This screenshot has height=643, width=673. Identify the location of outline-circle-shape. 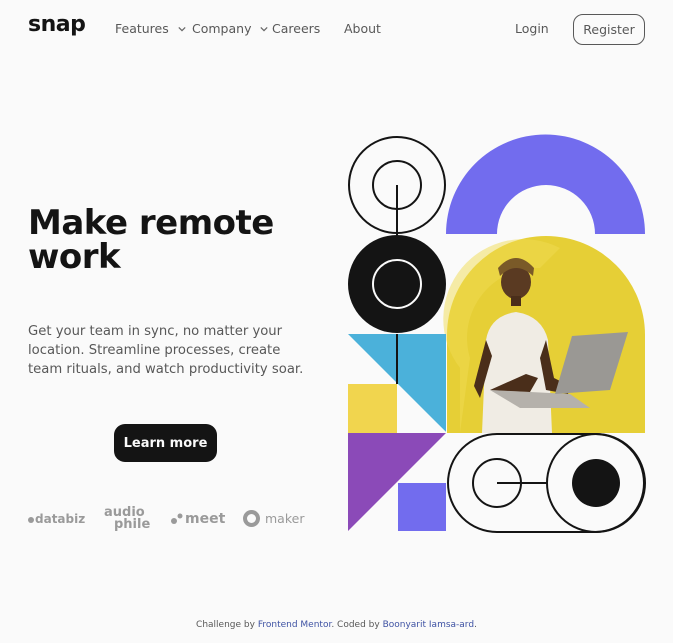
(397, 186).